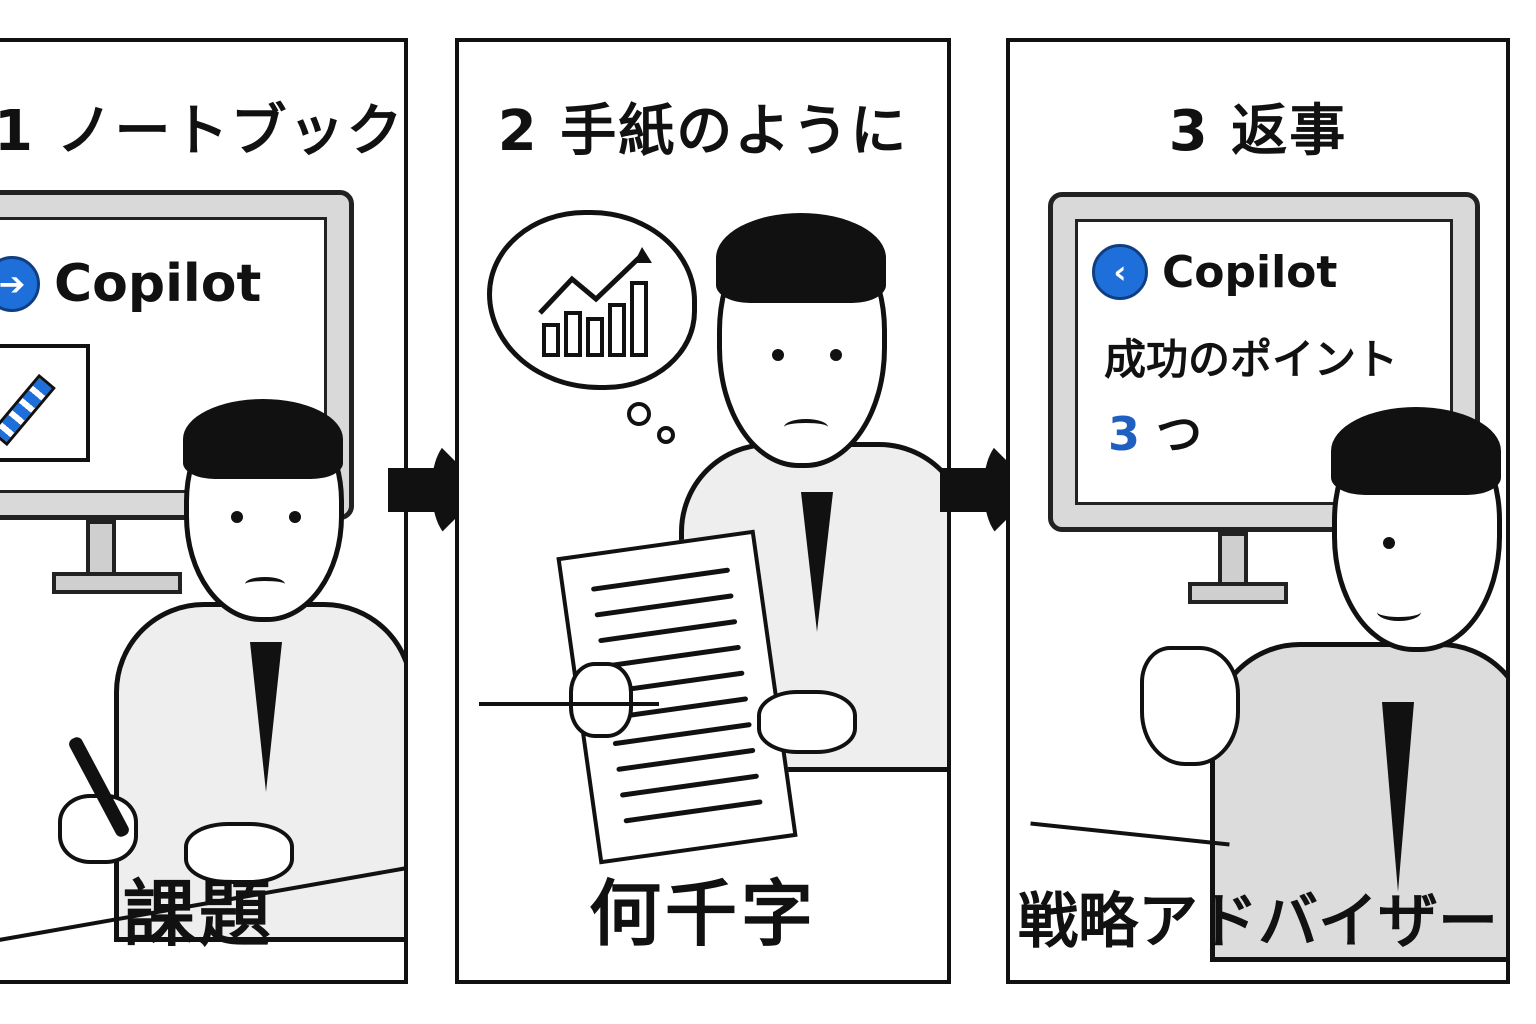  Describe the element at coordinates (1399, 612) in the screenshot. I see `smile` at that location.